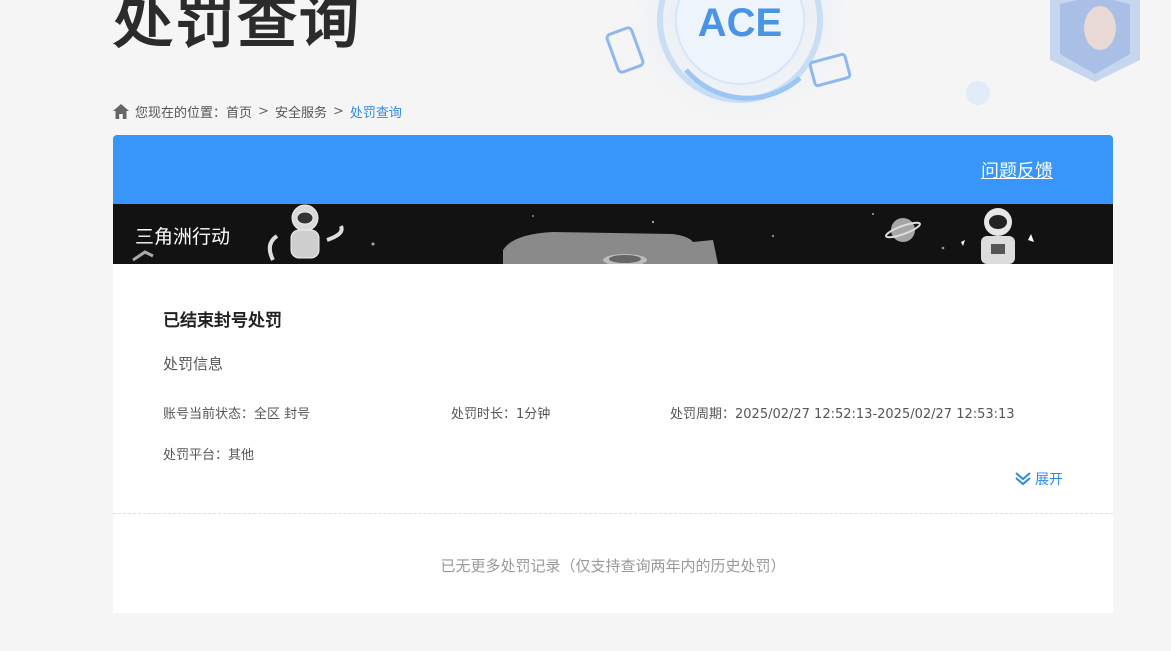 The image size is (1171, 651). I want to click on svg-text: ACE, so click(740, 23).